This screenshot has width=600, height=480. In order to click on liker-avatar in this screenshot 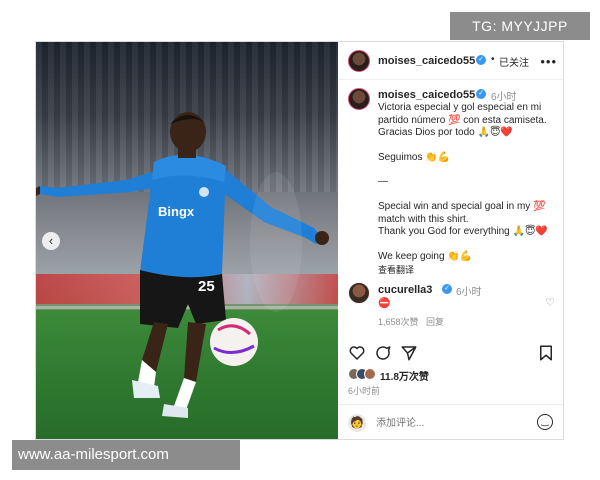, I will do `click(370, 374)`.